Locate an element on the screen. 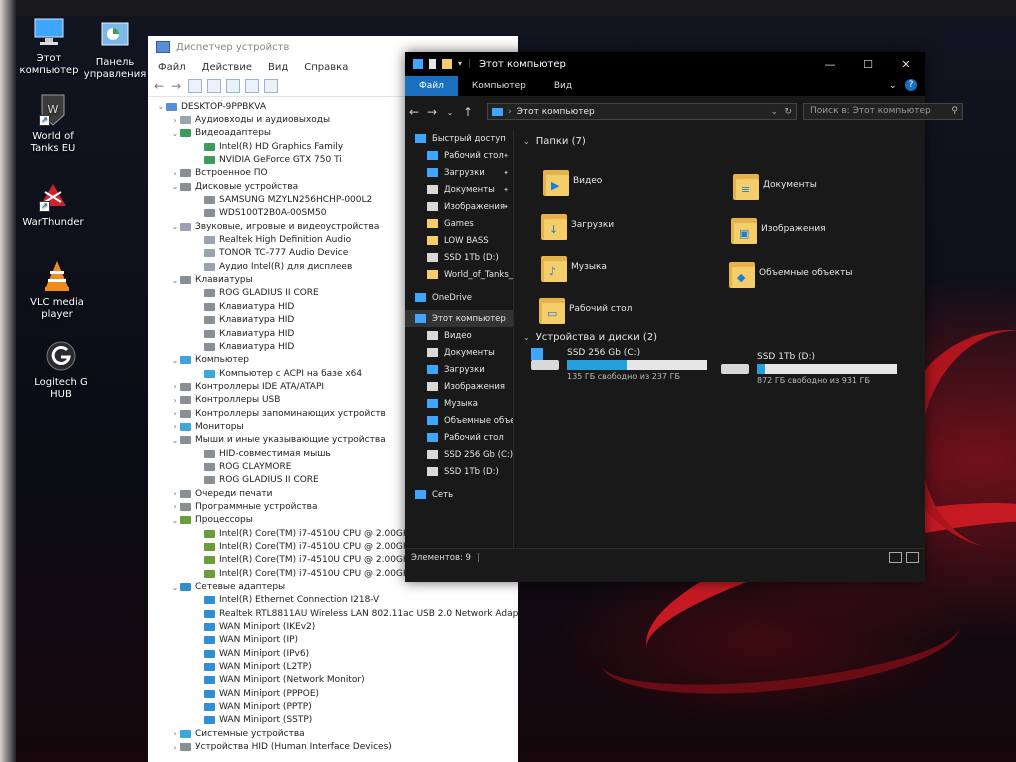 The height and width of the screenshot is (762, 1016). device-tree-row: WAN Miniport (L2TP) is located at coordinates (333, 666).